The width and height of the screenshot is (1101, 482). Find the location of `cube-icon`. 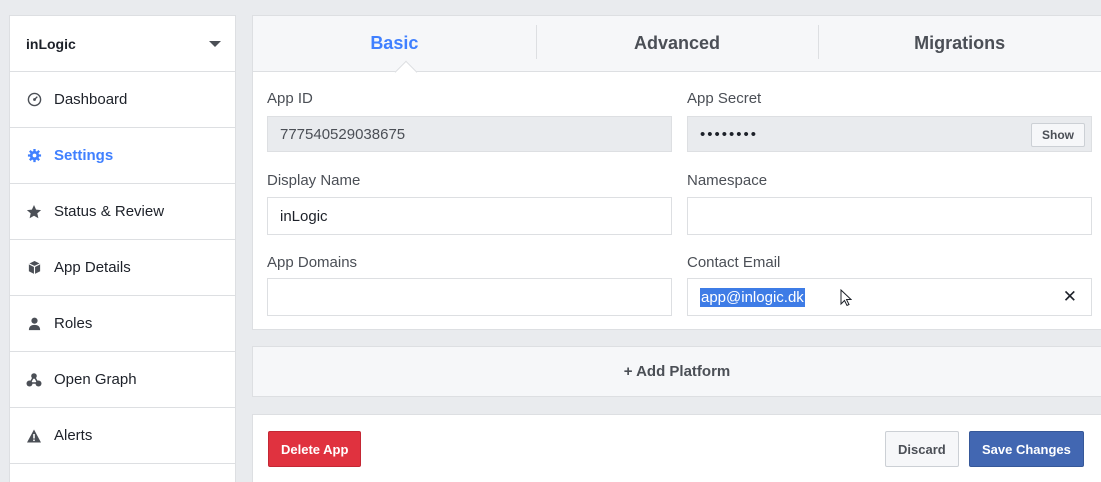

cube-icon is located at coordinates (34, 268).